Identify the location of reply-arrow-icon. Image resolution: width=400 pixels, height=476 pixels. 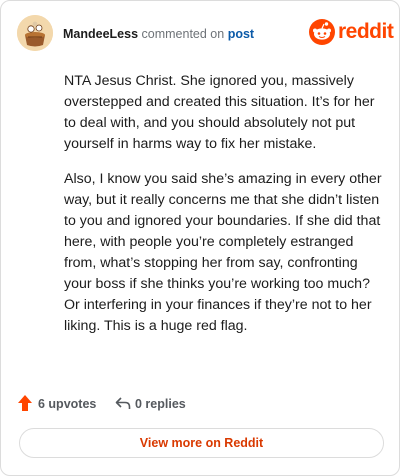
(123, 403).